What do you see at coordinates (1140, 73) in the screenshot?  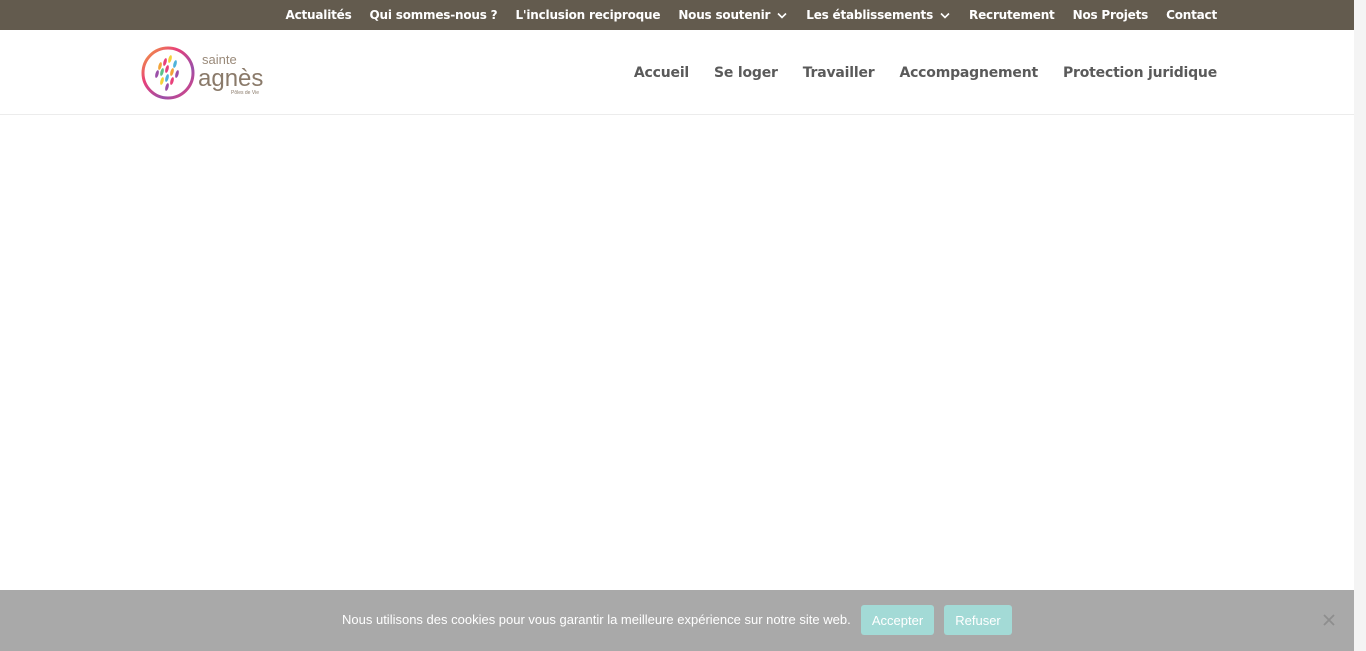 I see `nav-protection-juridique: Protection juridique` at bounding box center [1140, 73].